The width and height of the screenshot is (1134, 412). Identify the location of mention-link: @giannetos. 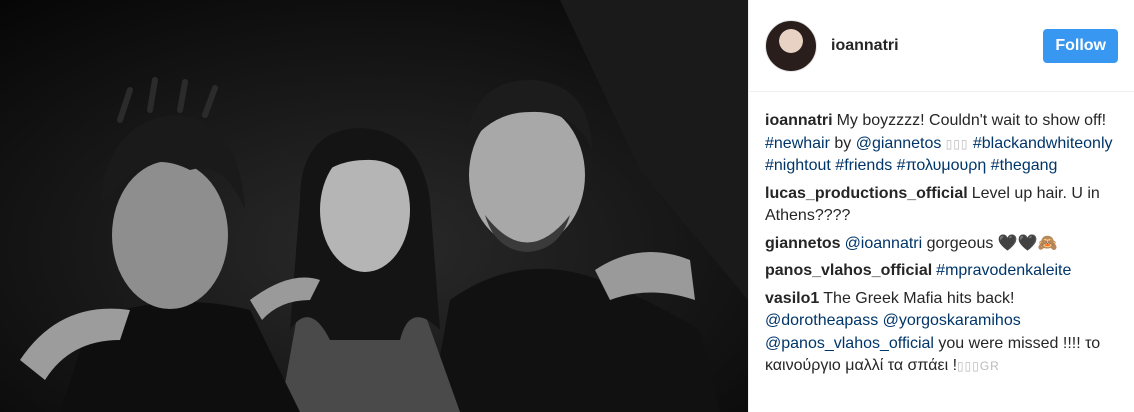
(899, 143).